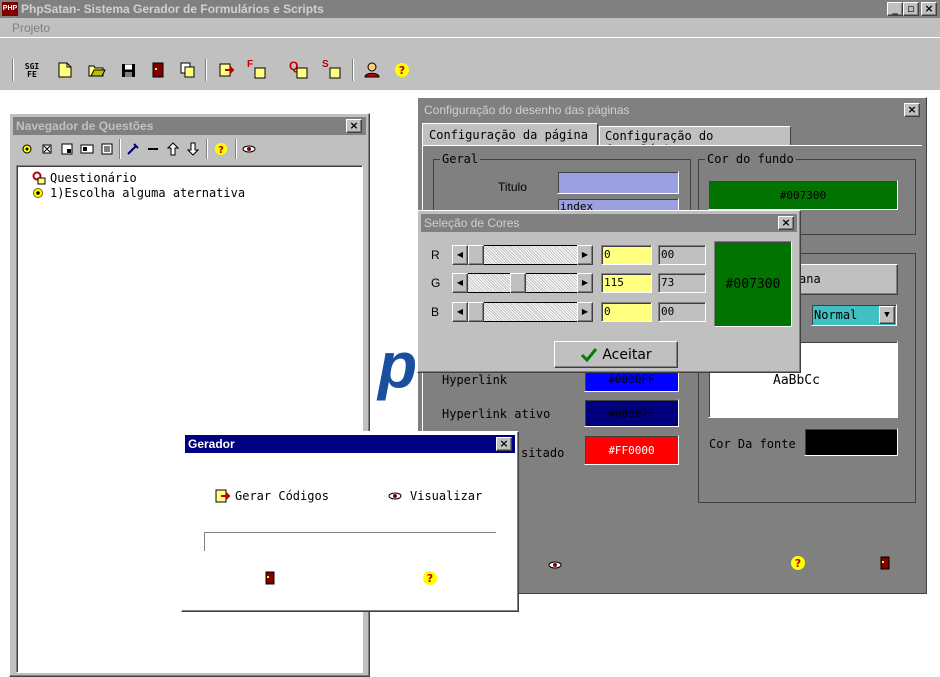 The image size is (940, 677). What do you see at coordinates (10, 9) in the screenshot?
I see `app-logo-icon: PHP` at bounding box center [10, 9].